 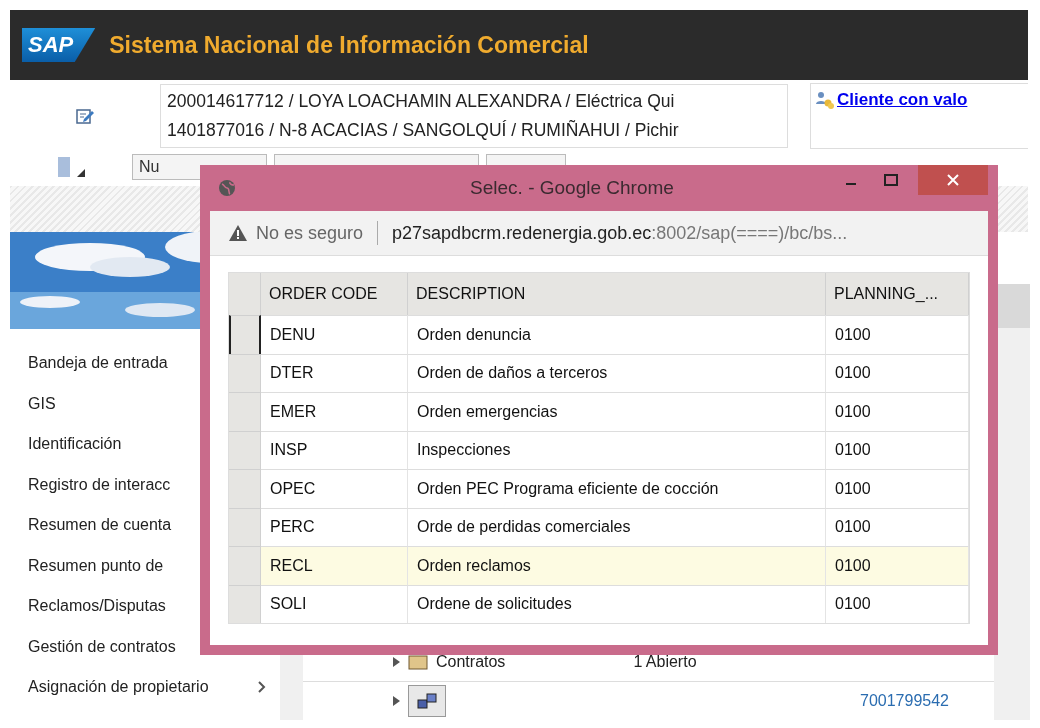 I want to click on table-cell: Orden de daños a terceros, so click(x=617, y=372).